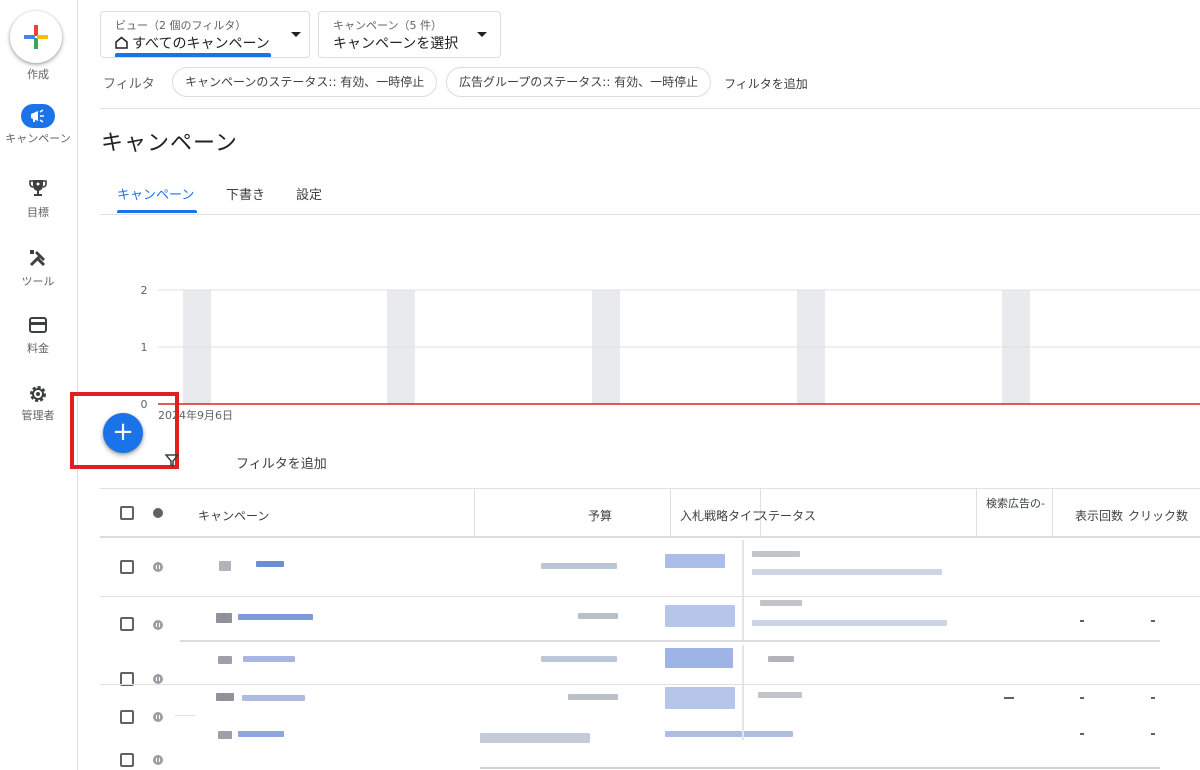  Describe the element at coordinates (1009, 698) in the screenshot. I see `search-share-value` at that location.